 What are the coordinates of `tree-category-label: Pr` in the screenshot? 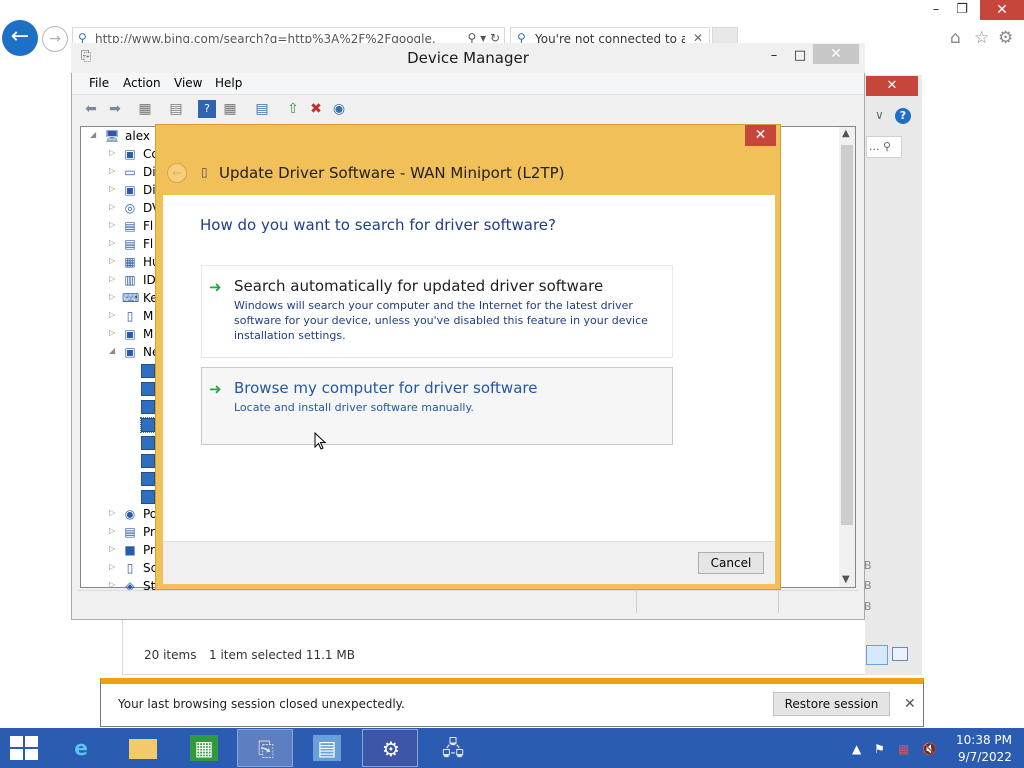 It's located at (149, 550).